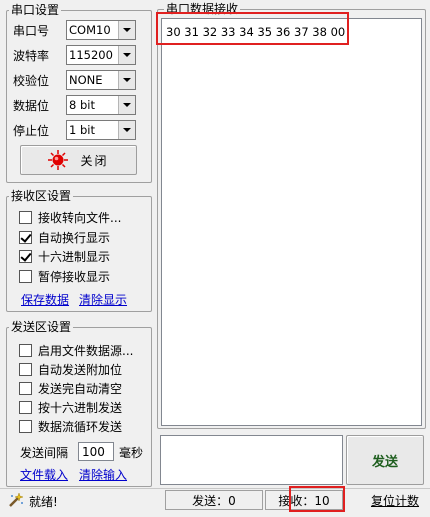 The image size is (430, 517). Describe the element at coordinates (101, 130) in the screenshot. I see `stop-bits-select: 1 bit` at that location.